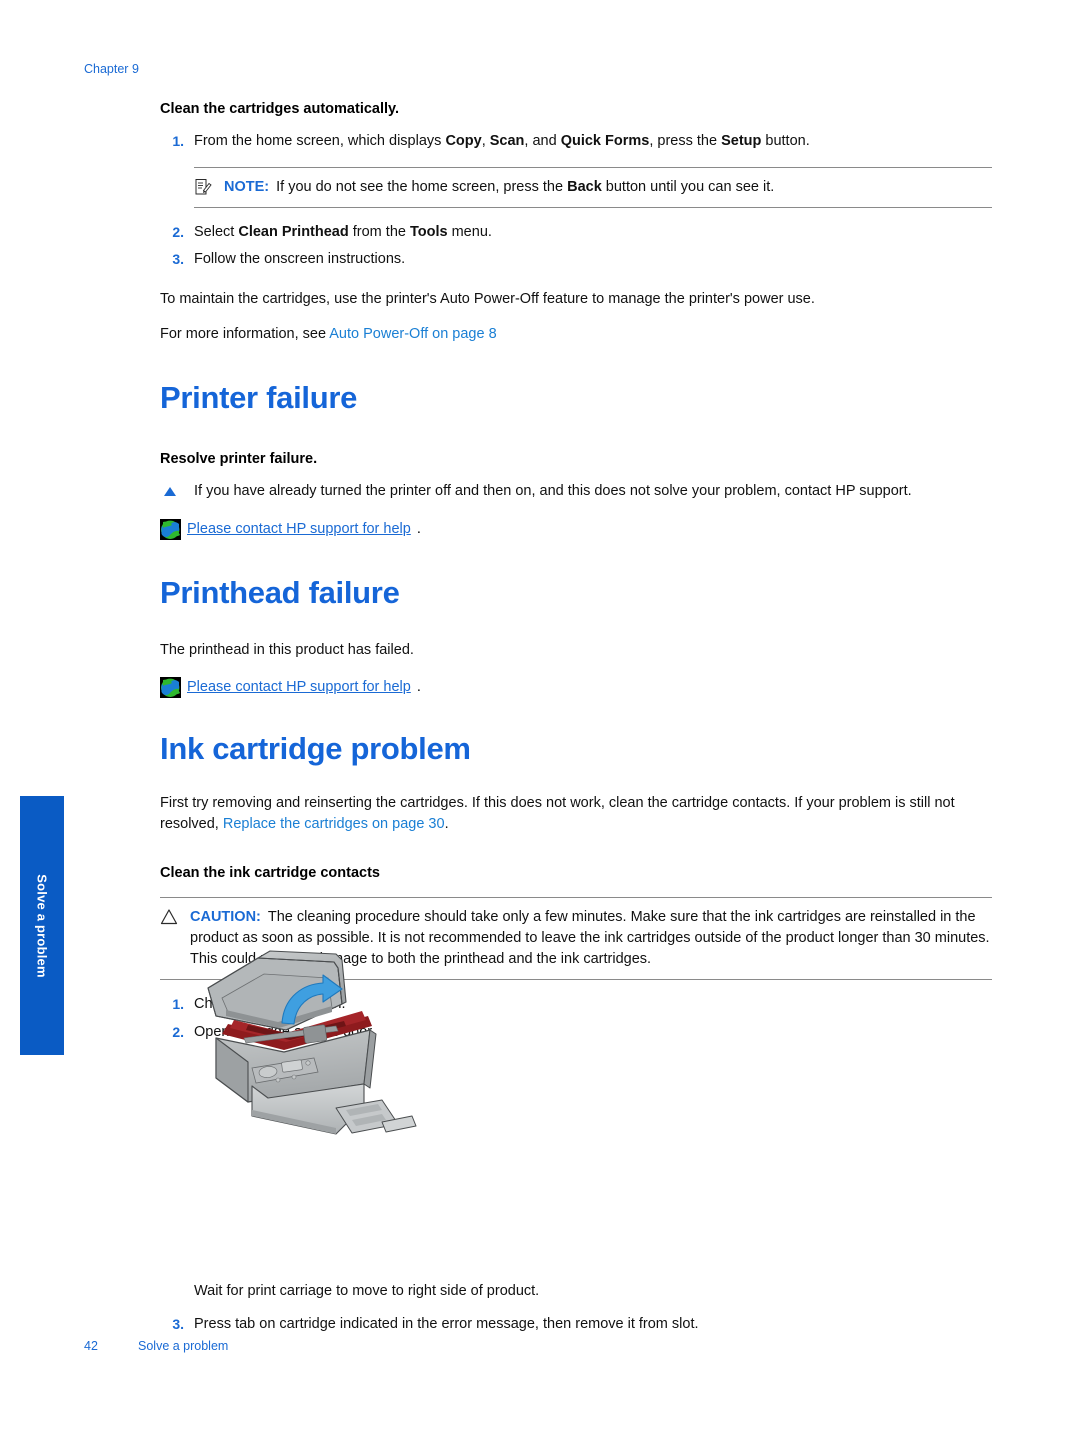  What do you see at coordinates (463, 140) in the screenshot?
I see `bold-copy: Copy` at bounding box center [463, 140].